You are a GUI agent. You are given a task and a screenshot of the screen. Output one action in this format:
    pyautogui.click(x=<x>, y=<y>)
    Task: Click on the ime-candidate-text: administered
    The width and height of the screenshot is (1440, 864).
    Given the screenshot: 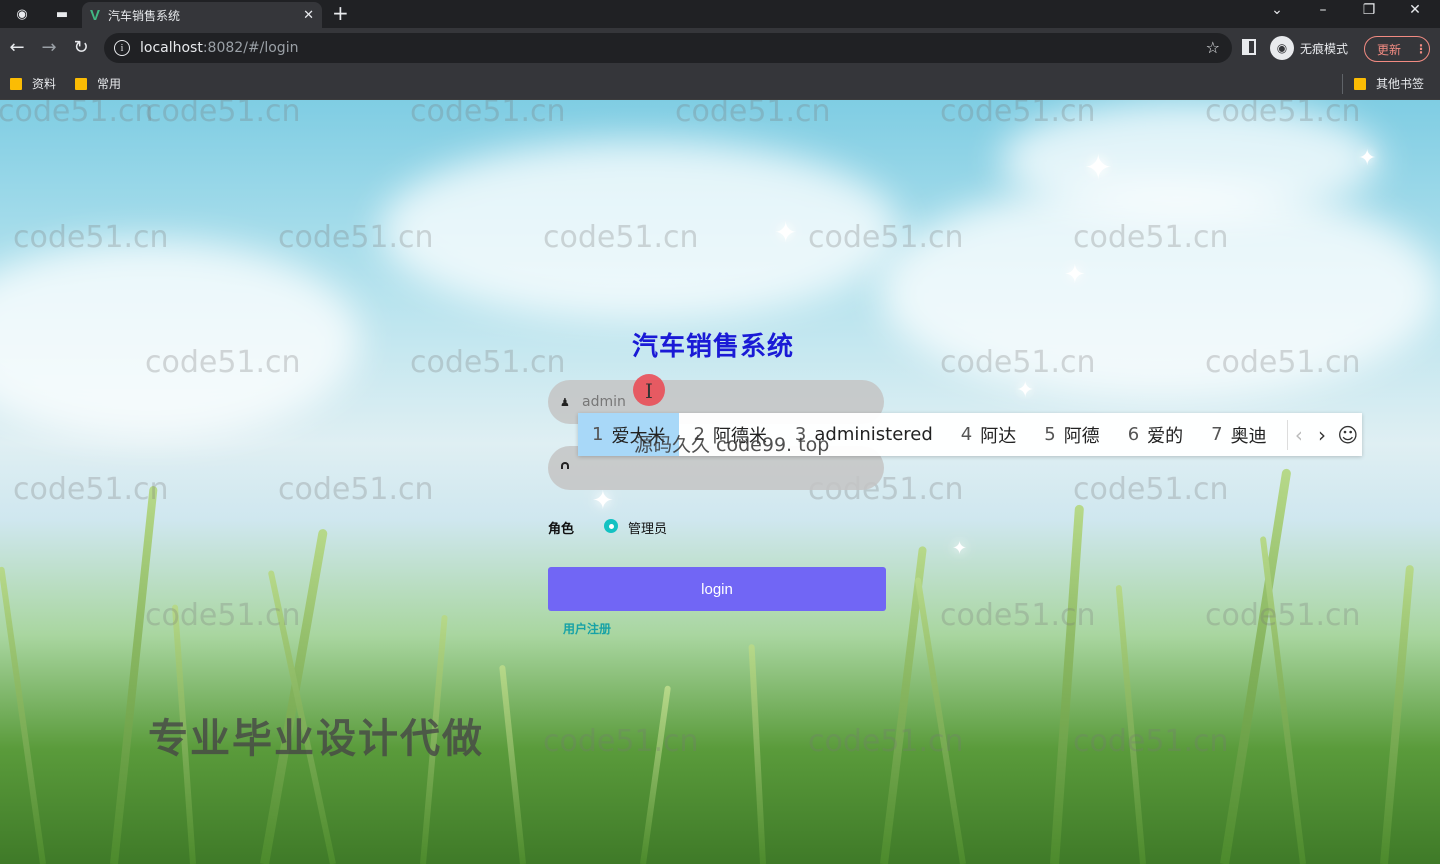 What is the action you would take?
    pyautogui.click(x=873, y=434)
    